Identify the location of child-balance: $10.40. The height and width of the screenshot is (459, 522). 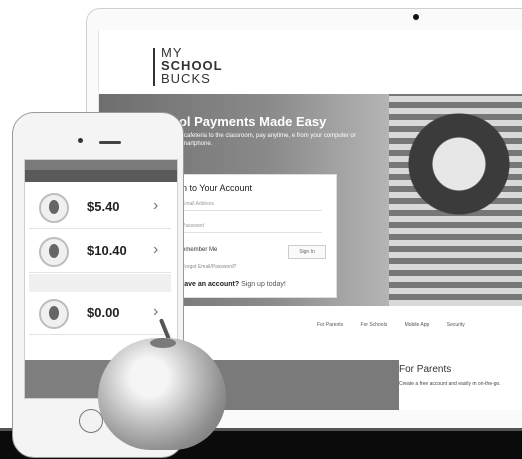
(107, 250).